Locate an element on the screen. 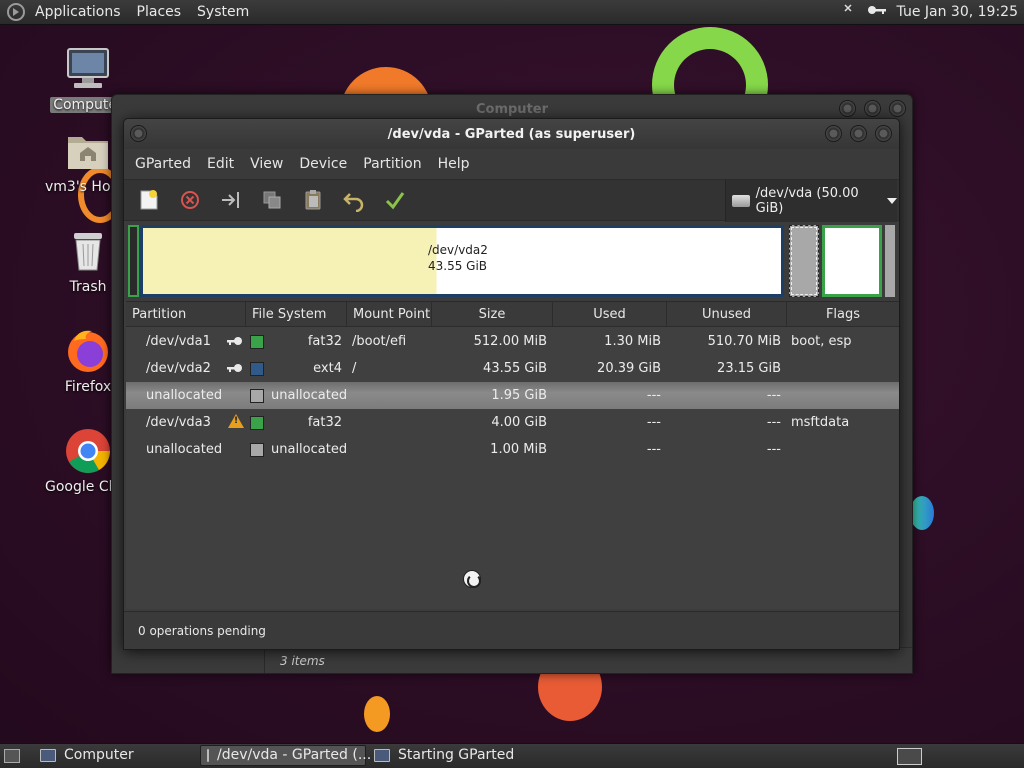 The image size is (1024, 768). column-used: Used is located at coordinates (610, 314).